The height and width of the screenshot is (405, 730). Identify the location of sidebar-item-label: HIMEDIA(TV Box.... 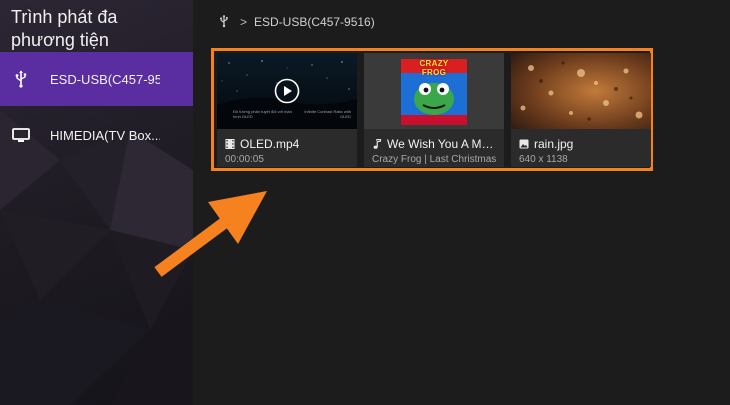
(105, 135).